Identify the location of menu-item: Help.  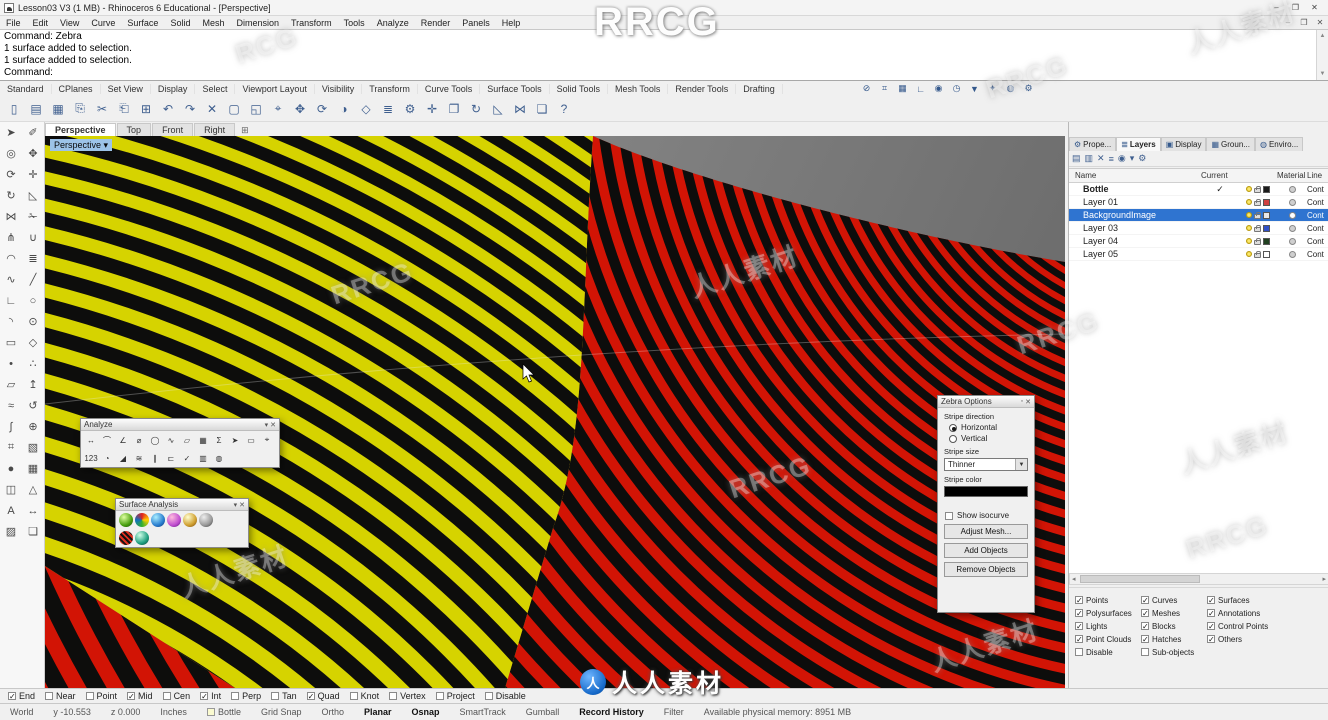
(511, 23).